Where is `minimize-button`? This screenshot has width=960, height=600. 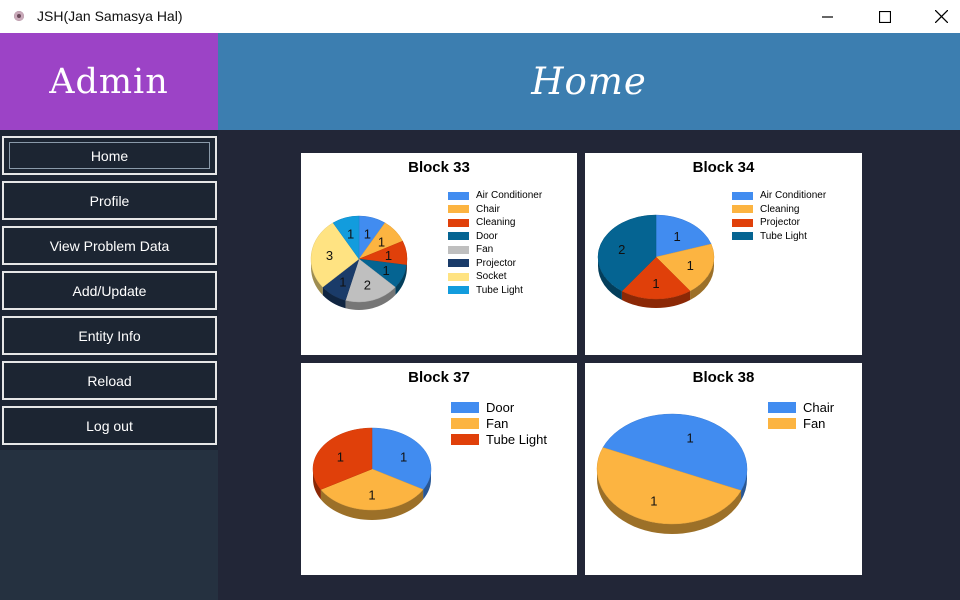 minimize-button is located at coordinates (828, 16).